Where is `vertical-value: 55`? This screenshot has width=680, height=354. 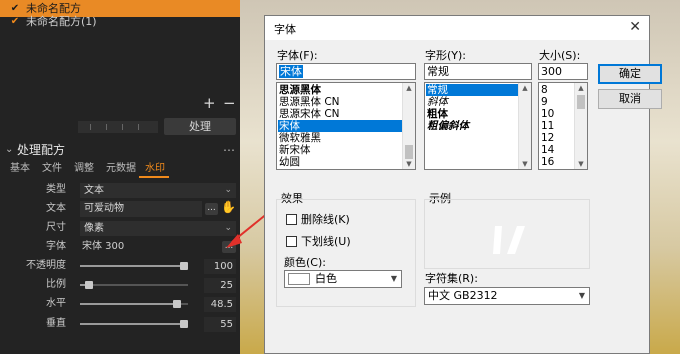
vertical-value: 55 is located at coordinates (220, 324).